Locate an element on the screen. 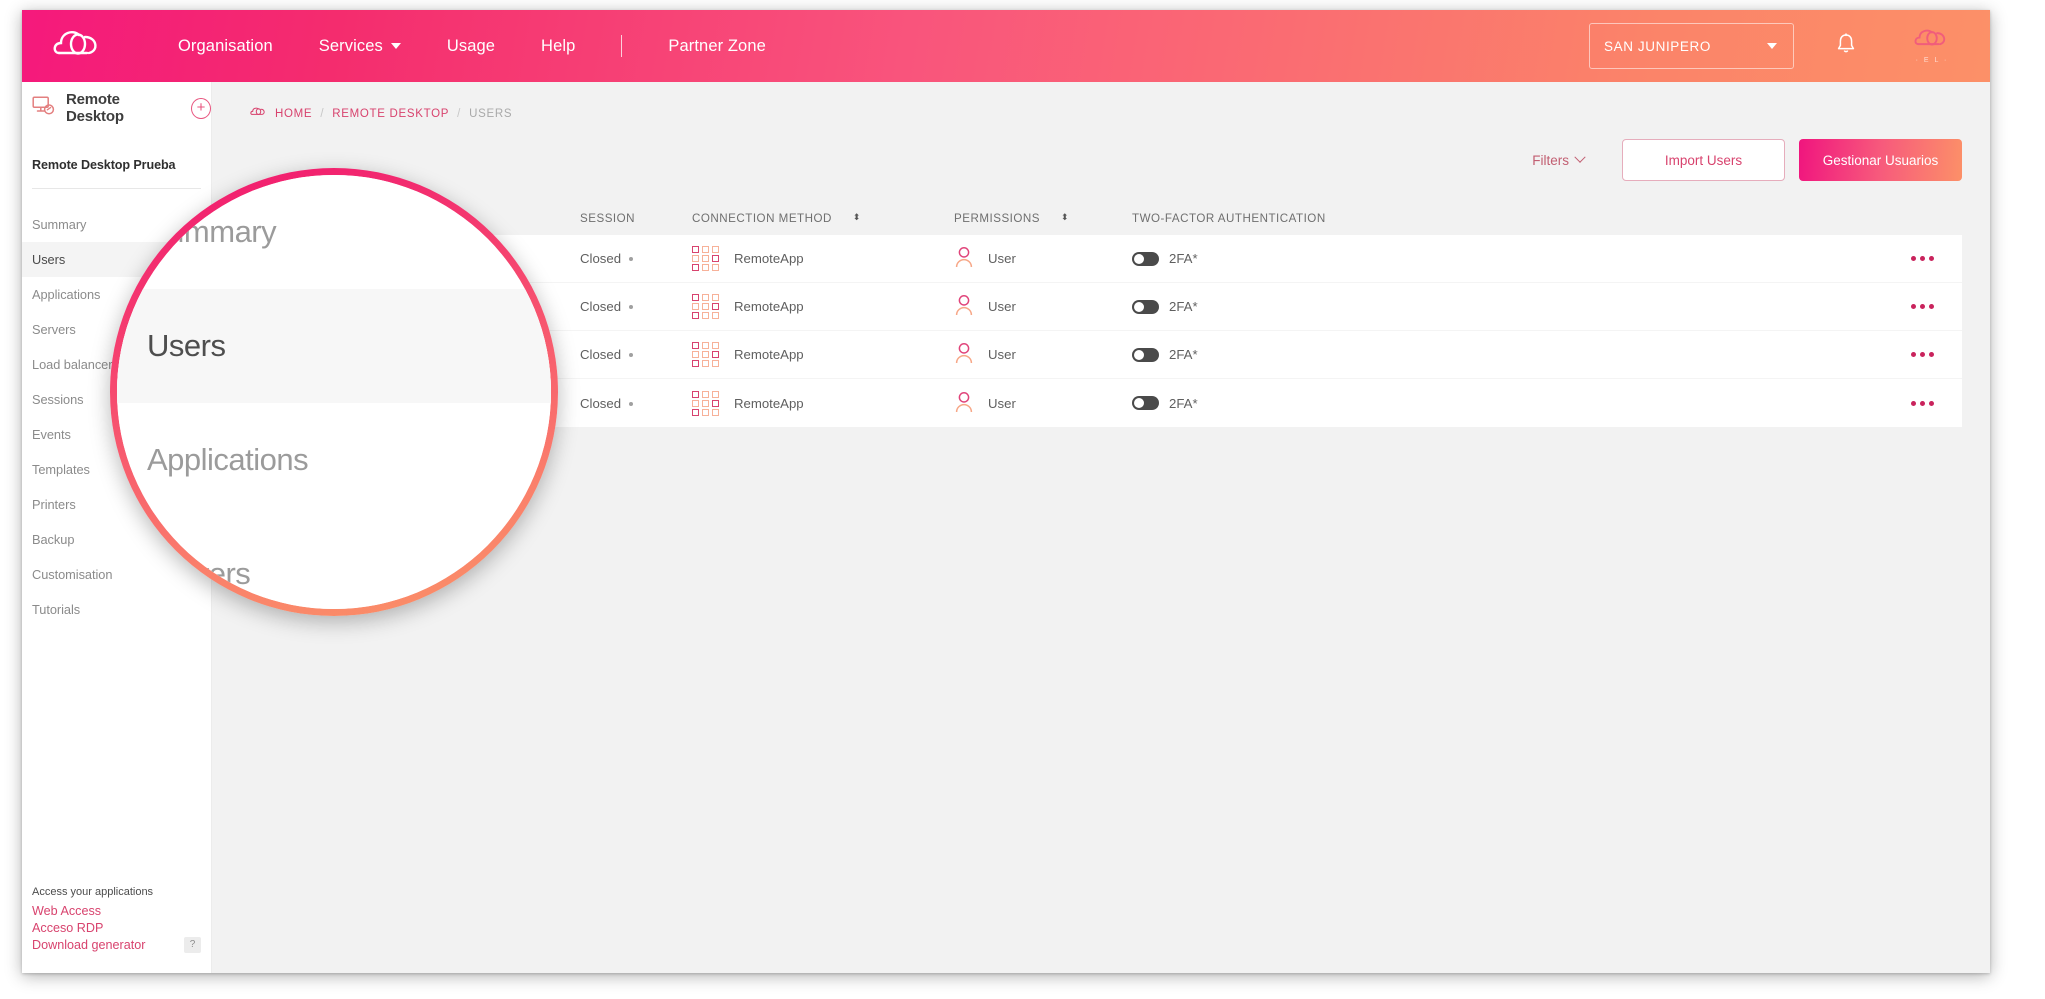 Image resolution: width=2045 pixels, height=999 pixels. column-header-permissions: PERMISSIONS ⬍ is located at coordinates (1043, 218).